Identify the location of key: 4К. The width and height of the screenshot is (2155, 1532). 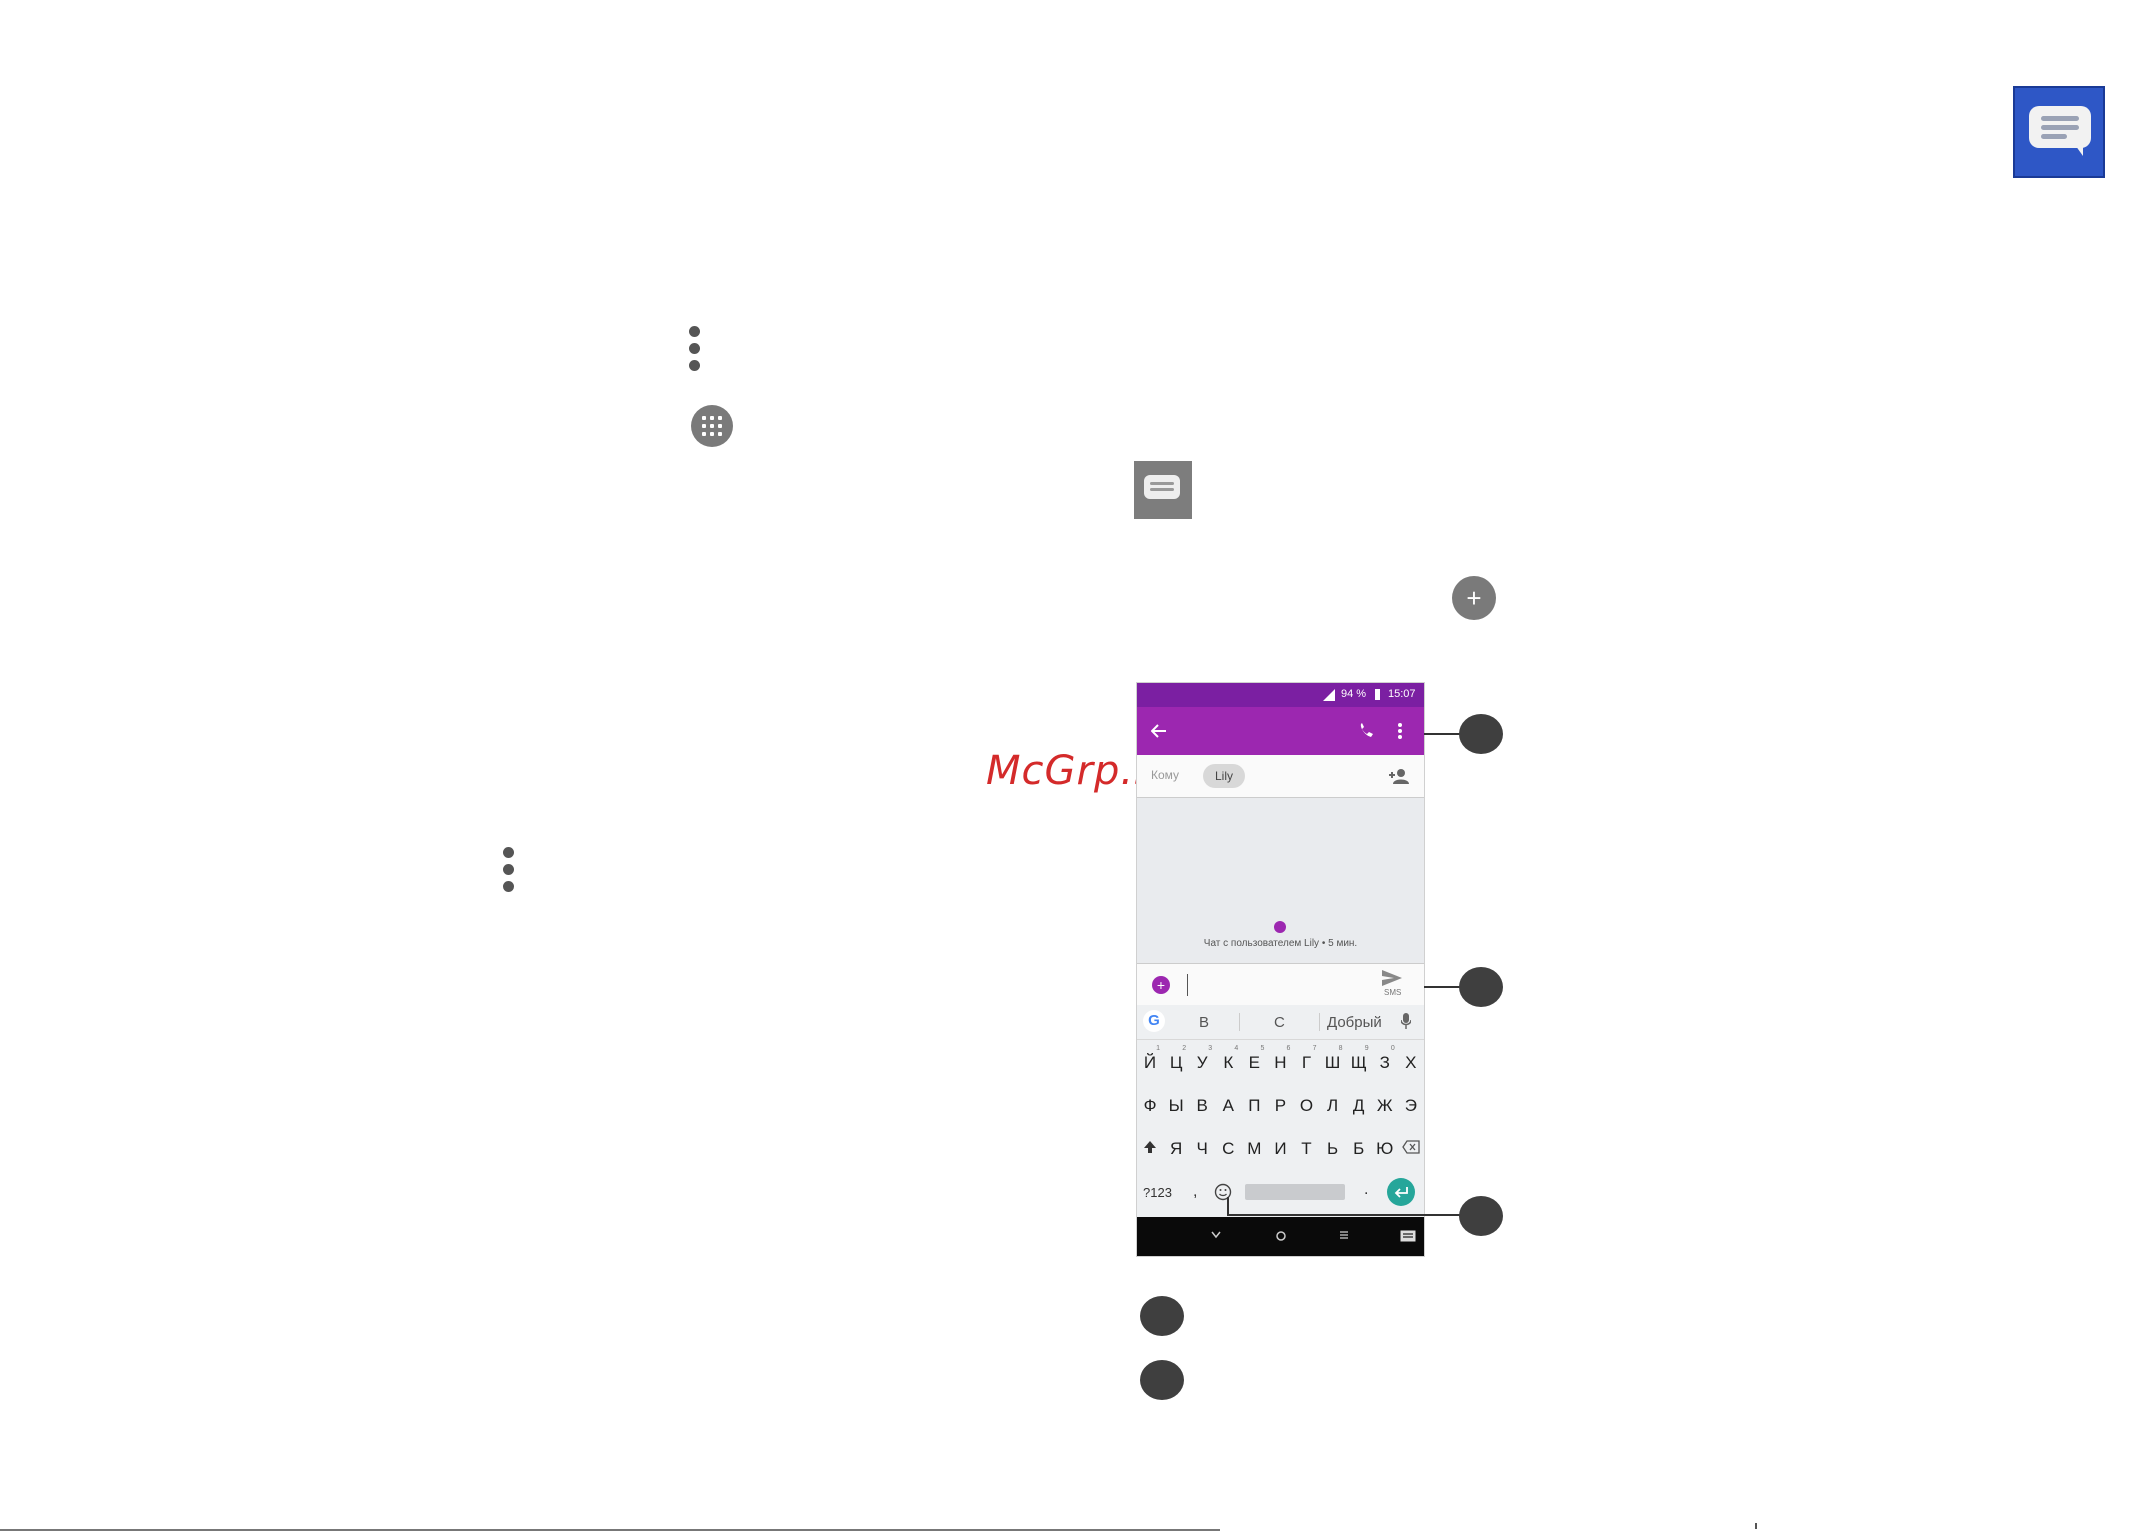
(1228, 1059).